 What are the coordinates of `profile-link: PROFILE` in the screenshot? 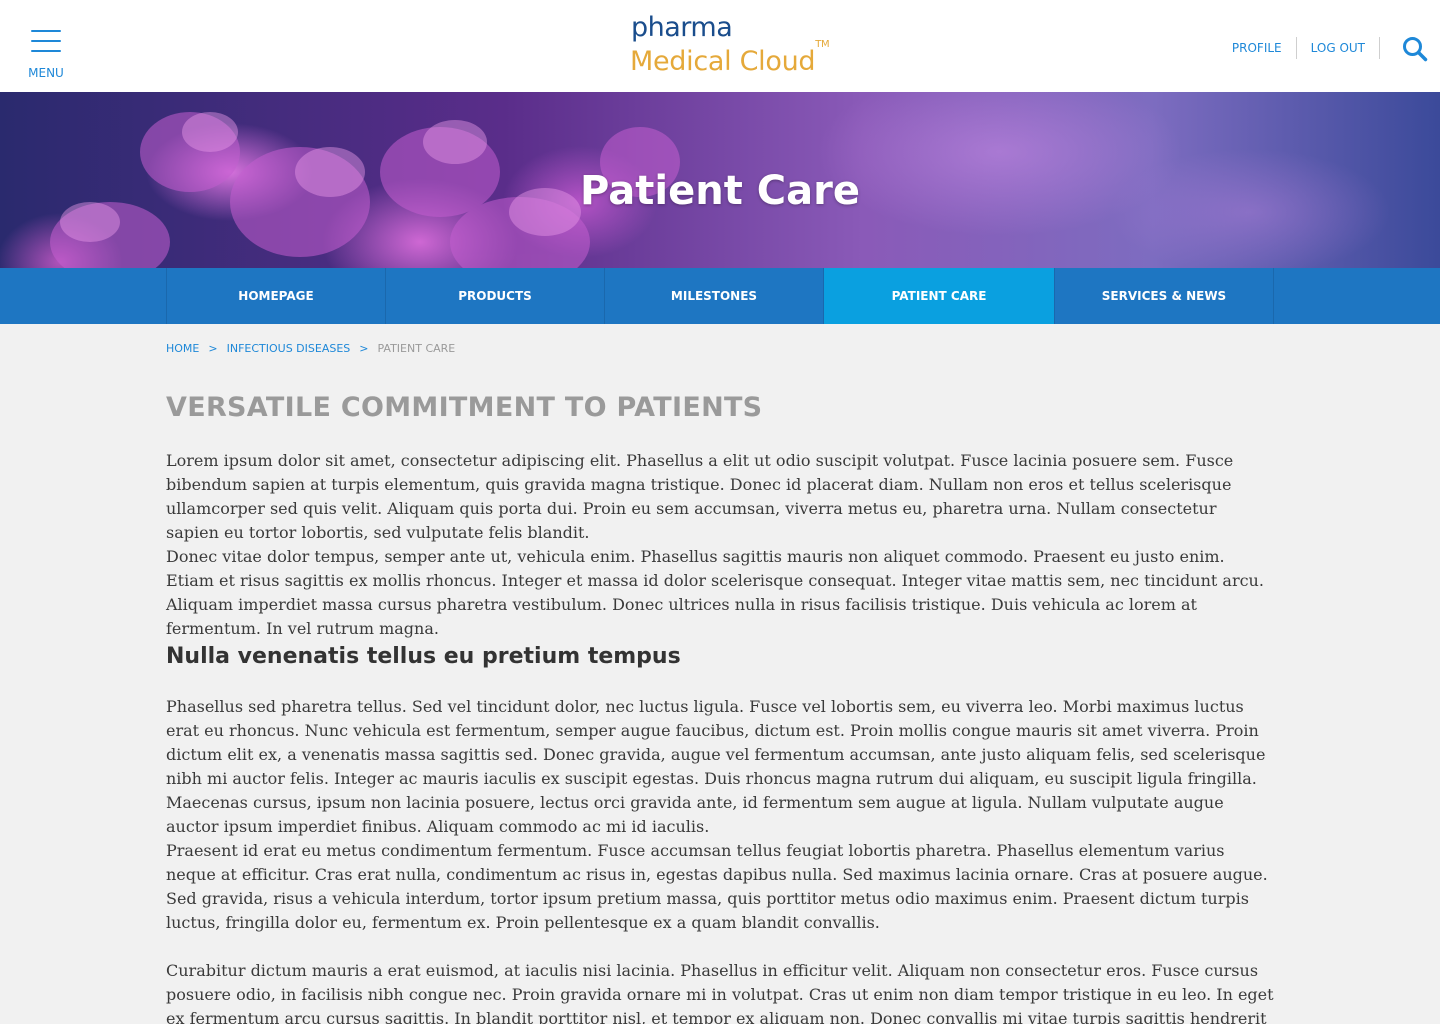 It's located at (1257, 48).